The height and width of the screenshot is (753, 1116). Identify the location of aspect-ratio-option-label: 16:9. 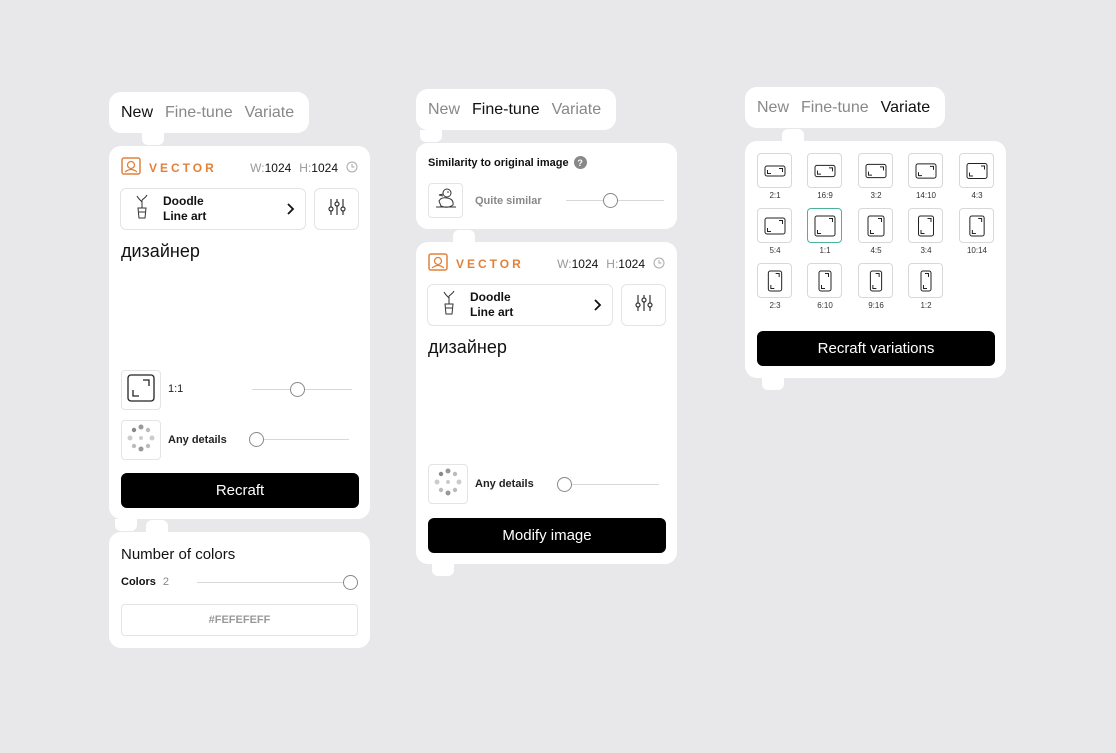
(825, 195).